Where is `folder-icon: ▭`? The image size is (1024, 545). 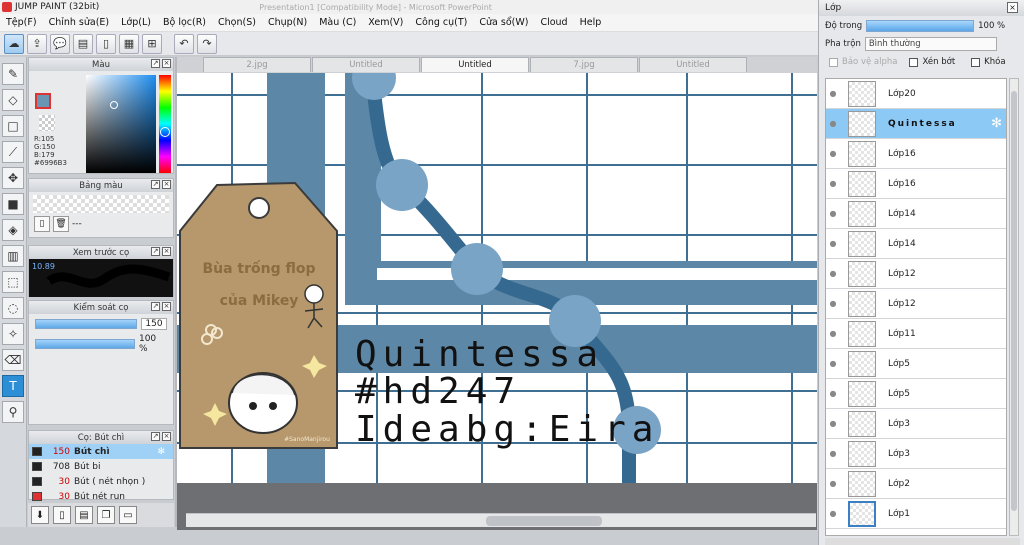 folder-icon: ▭ is located at coordinates (128, 515).